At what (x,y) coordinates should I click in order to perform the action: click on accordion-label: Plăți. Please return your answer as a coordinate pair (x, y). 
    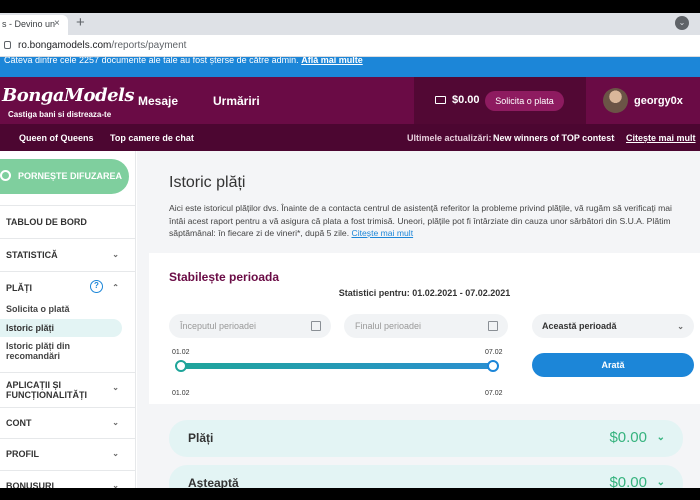
    Looking at the image, I should click on (201, 438).